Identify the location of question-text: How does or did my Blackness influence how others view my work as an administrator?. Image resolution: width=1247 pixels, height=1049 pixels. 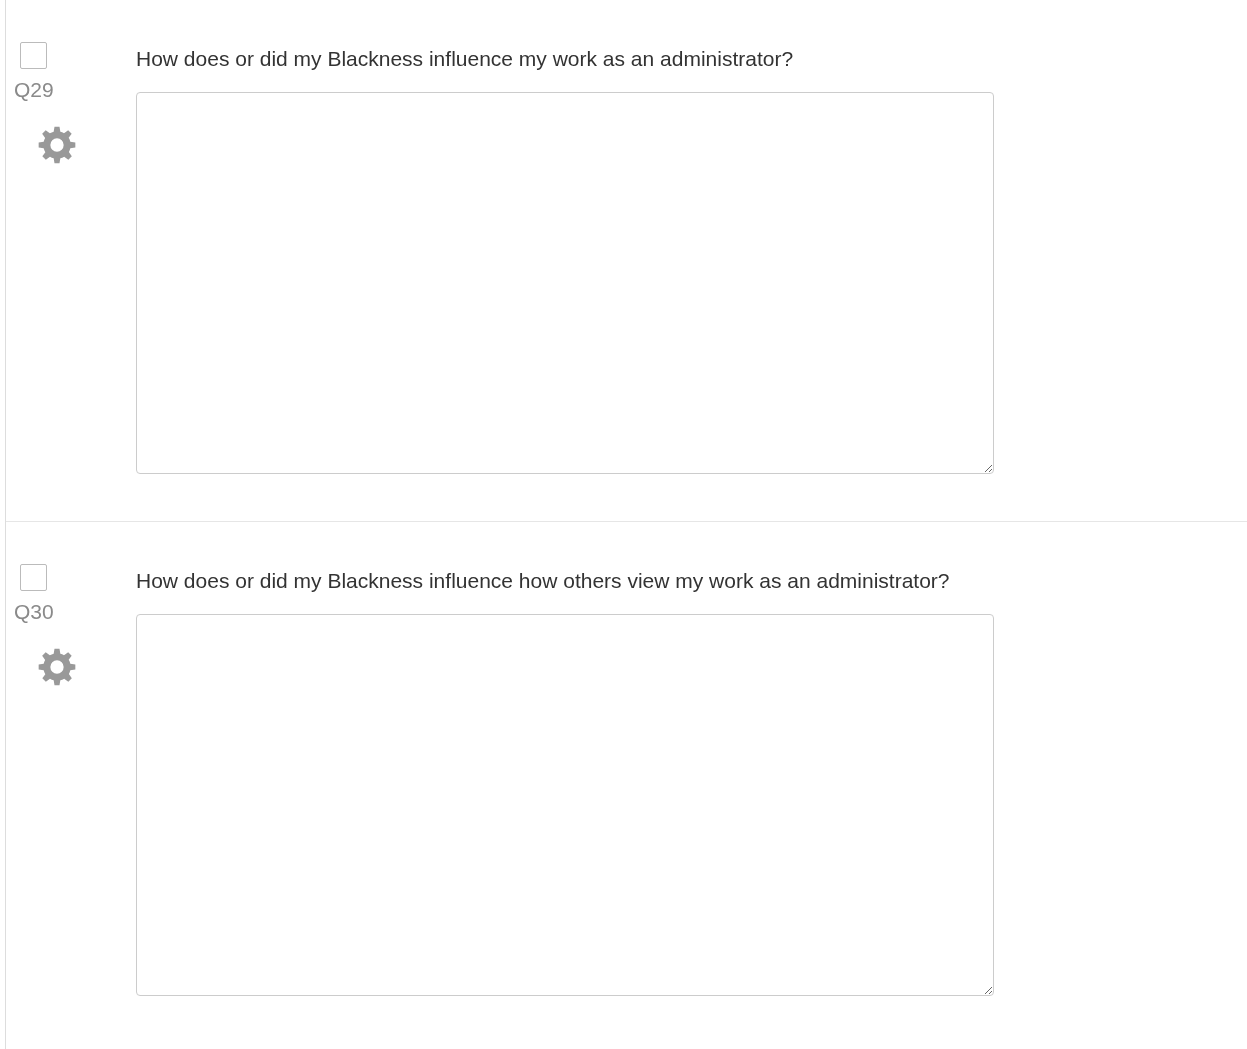
(543, 581).